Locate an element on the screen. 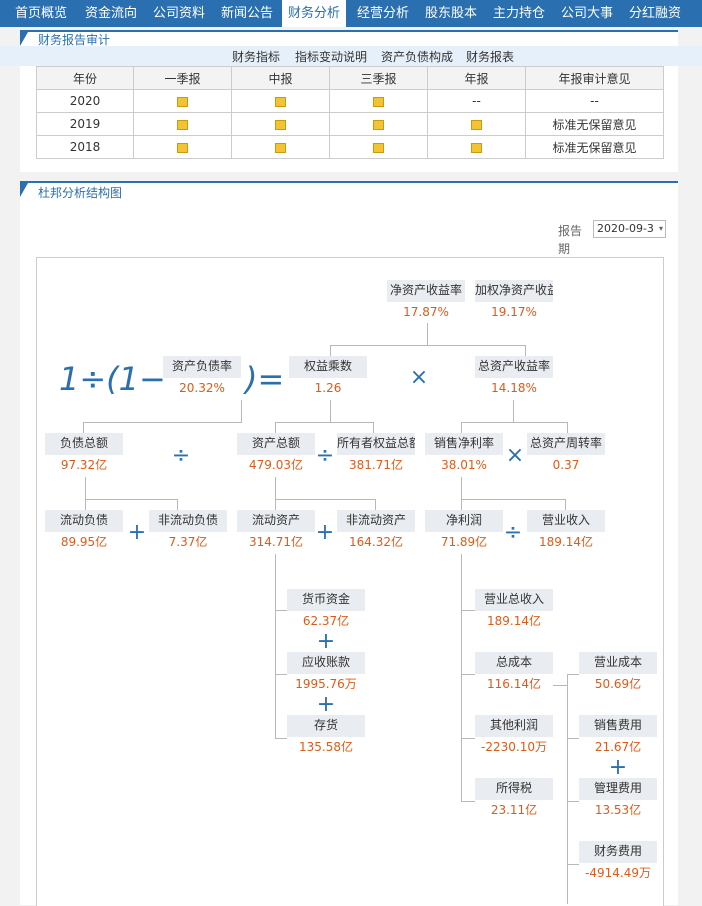 The width and height of the screenshot is (702, 906). node-total-cost: 总成本 116.14亿 is located at coordinates (514, 674).